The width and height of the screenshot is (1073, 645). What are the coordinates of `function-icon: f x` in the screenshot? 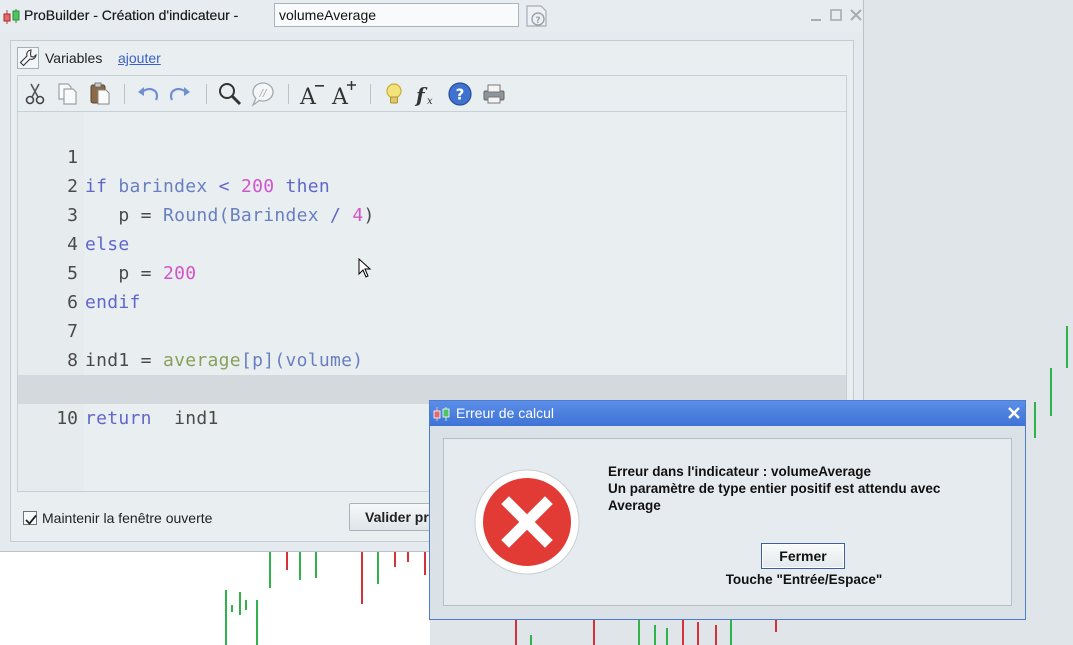 It's located at (426, 94).